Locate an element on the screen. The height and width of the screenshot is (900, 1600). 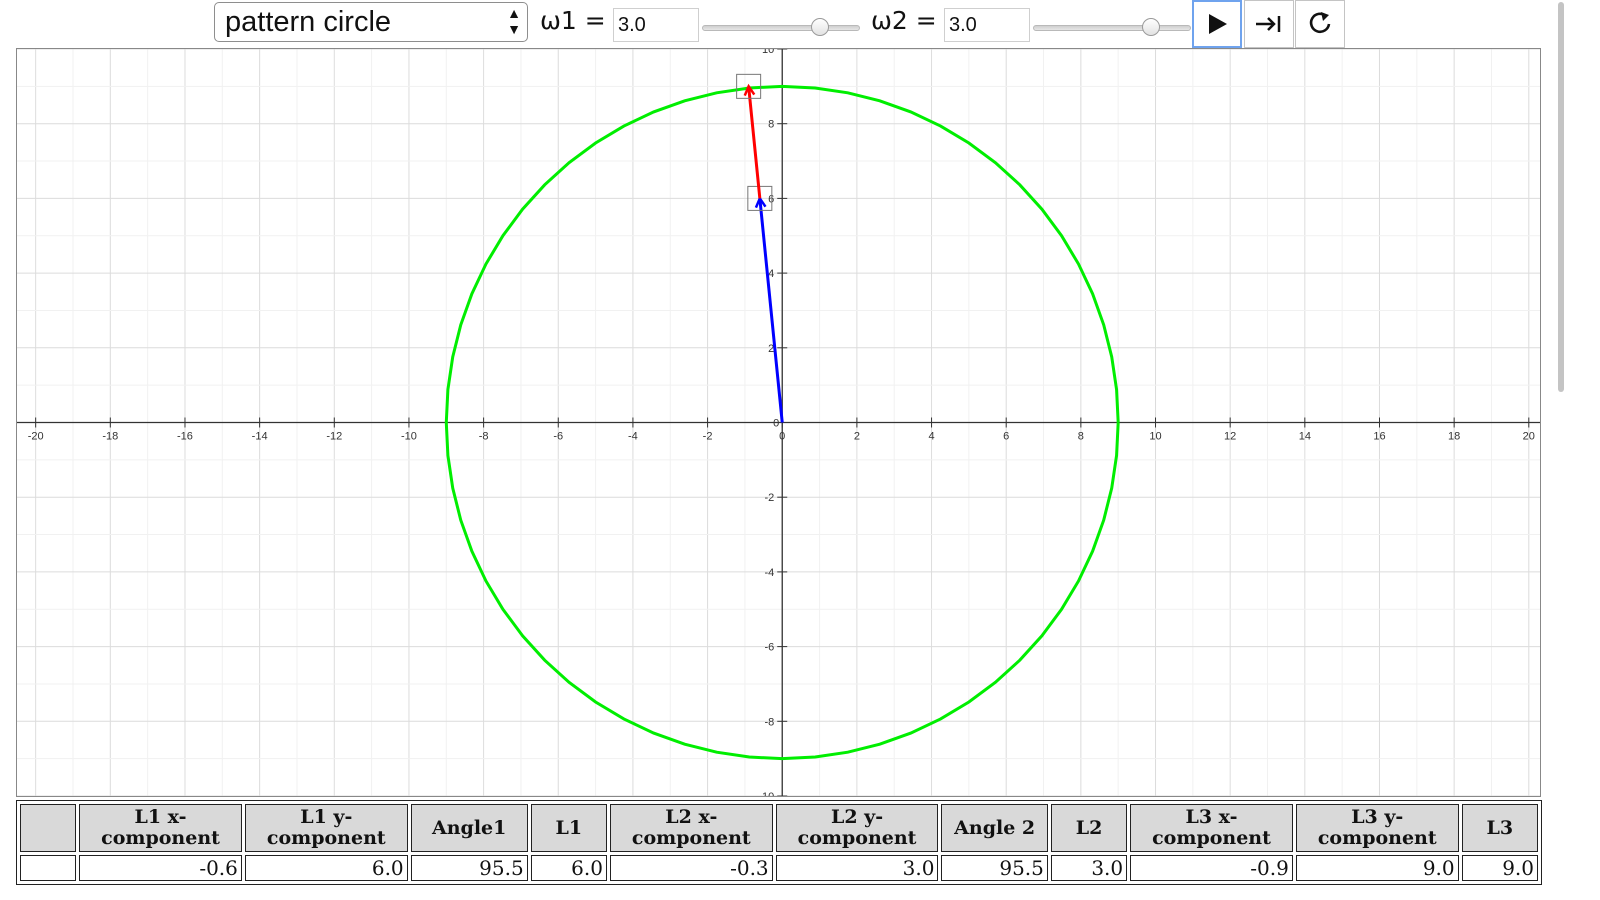
omega2-slider-thumb is located at coordinates (1151, 27).